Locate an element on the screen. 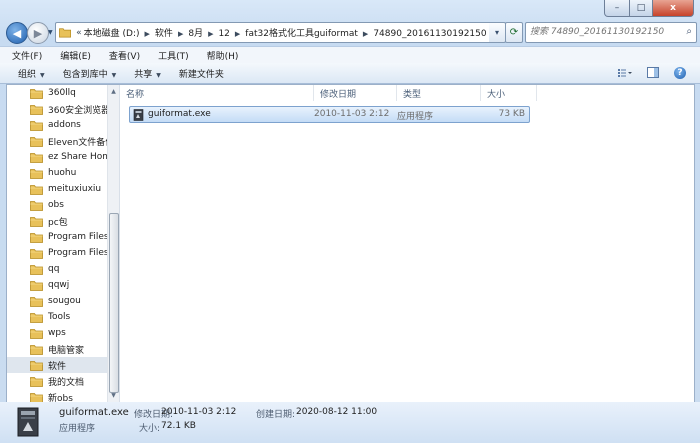 Image resolution: width=700 pixels, height=443 pixels. forward-button: ▶ is located at coordinates (38, 33).